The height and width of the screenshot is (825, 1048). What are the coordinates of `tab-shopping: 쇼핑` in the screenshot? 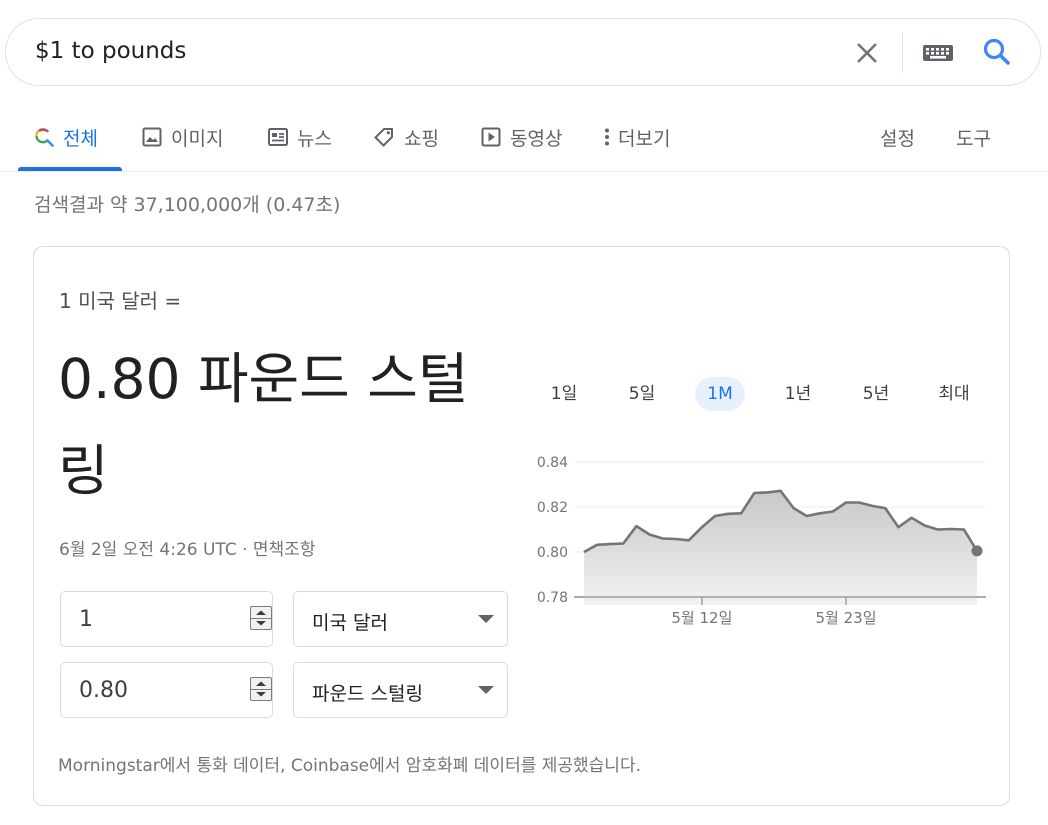 It's located at (406, 137).